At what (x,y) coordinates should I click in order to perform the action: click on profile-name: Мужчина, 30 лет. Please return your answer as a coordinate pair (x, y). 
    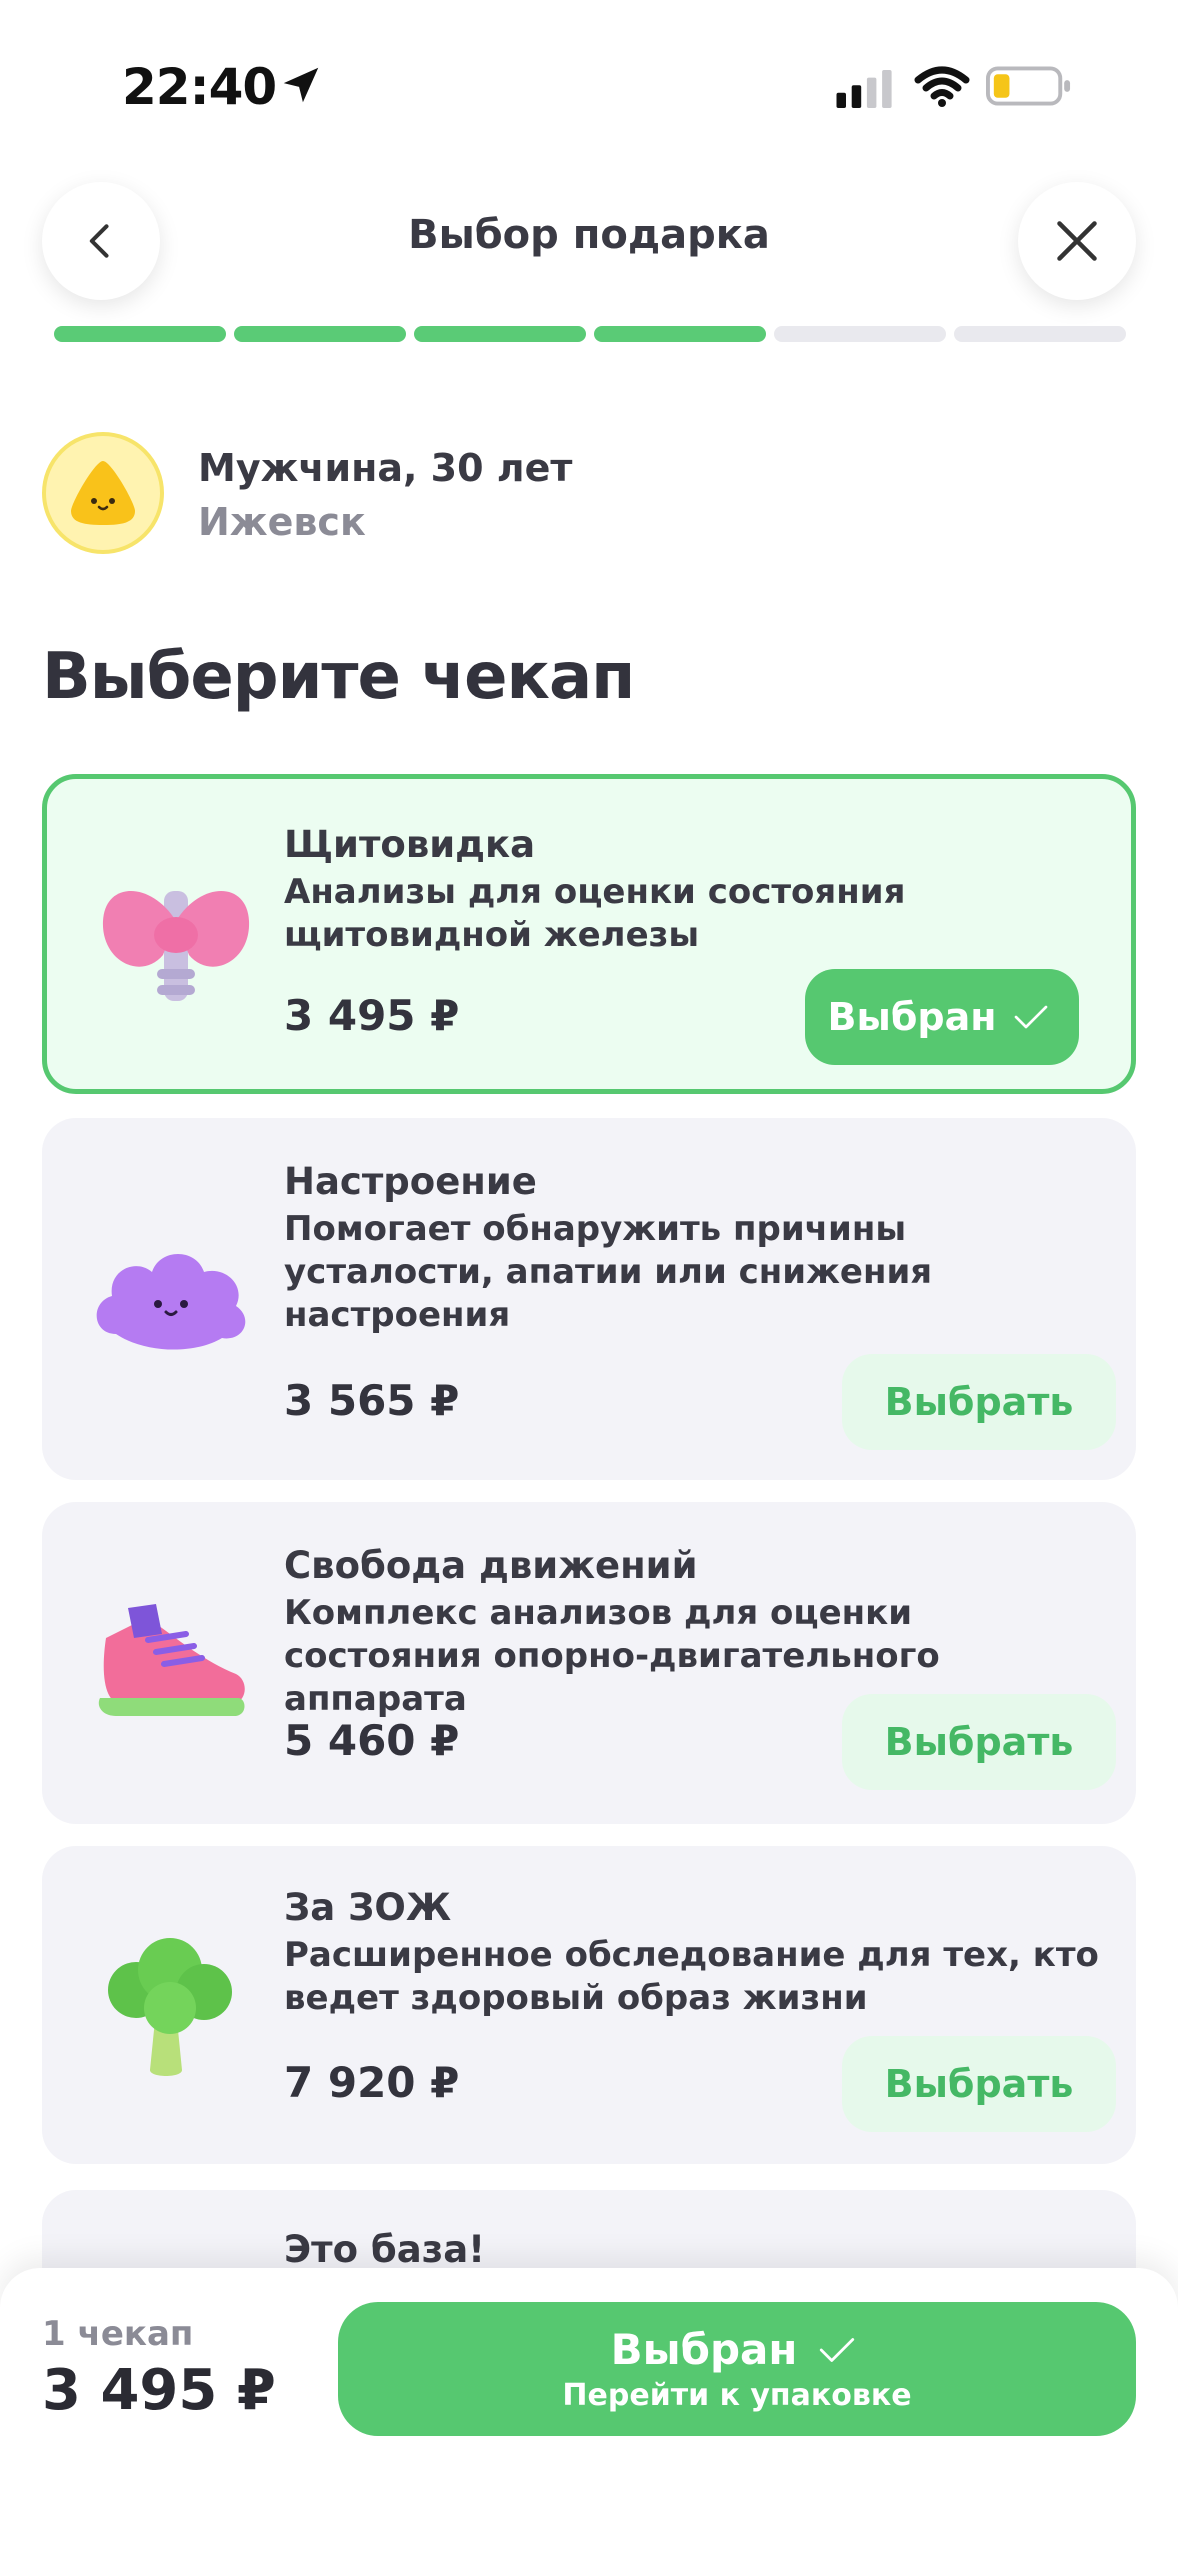
    Looking at the image, I should click on (385, 468).